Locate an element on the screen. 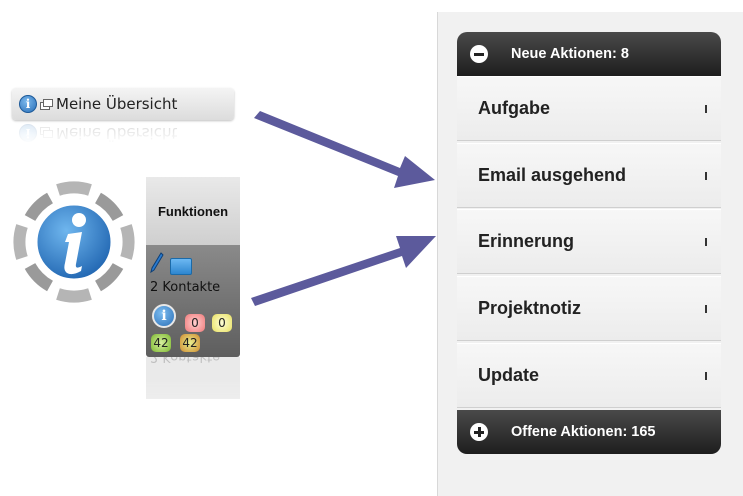 The image size is (743, 496). functions-header: Funktionen is located at coordinates (193, 211).